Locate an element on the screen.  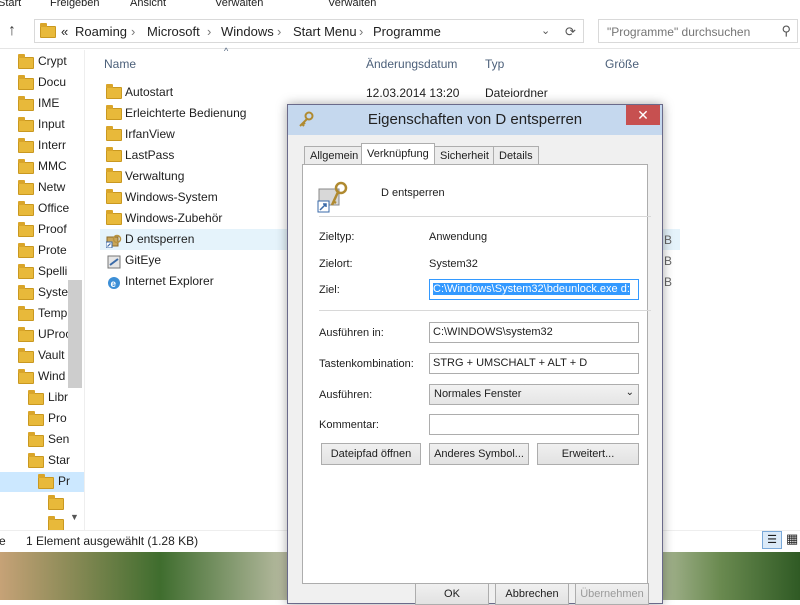
column-header-type: Typ is located at coordinates (494, 64).